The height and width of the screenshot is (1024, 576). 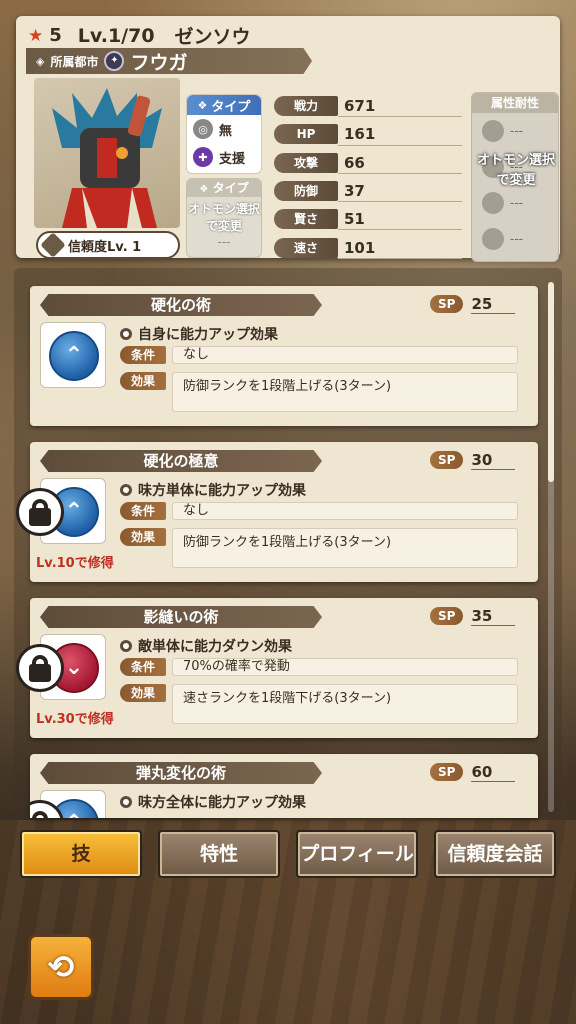 What do you see at coordinates (306, 191) in the screenshot?
I see `stat-label: 防御` at bounding box center [306, 191].